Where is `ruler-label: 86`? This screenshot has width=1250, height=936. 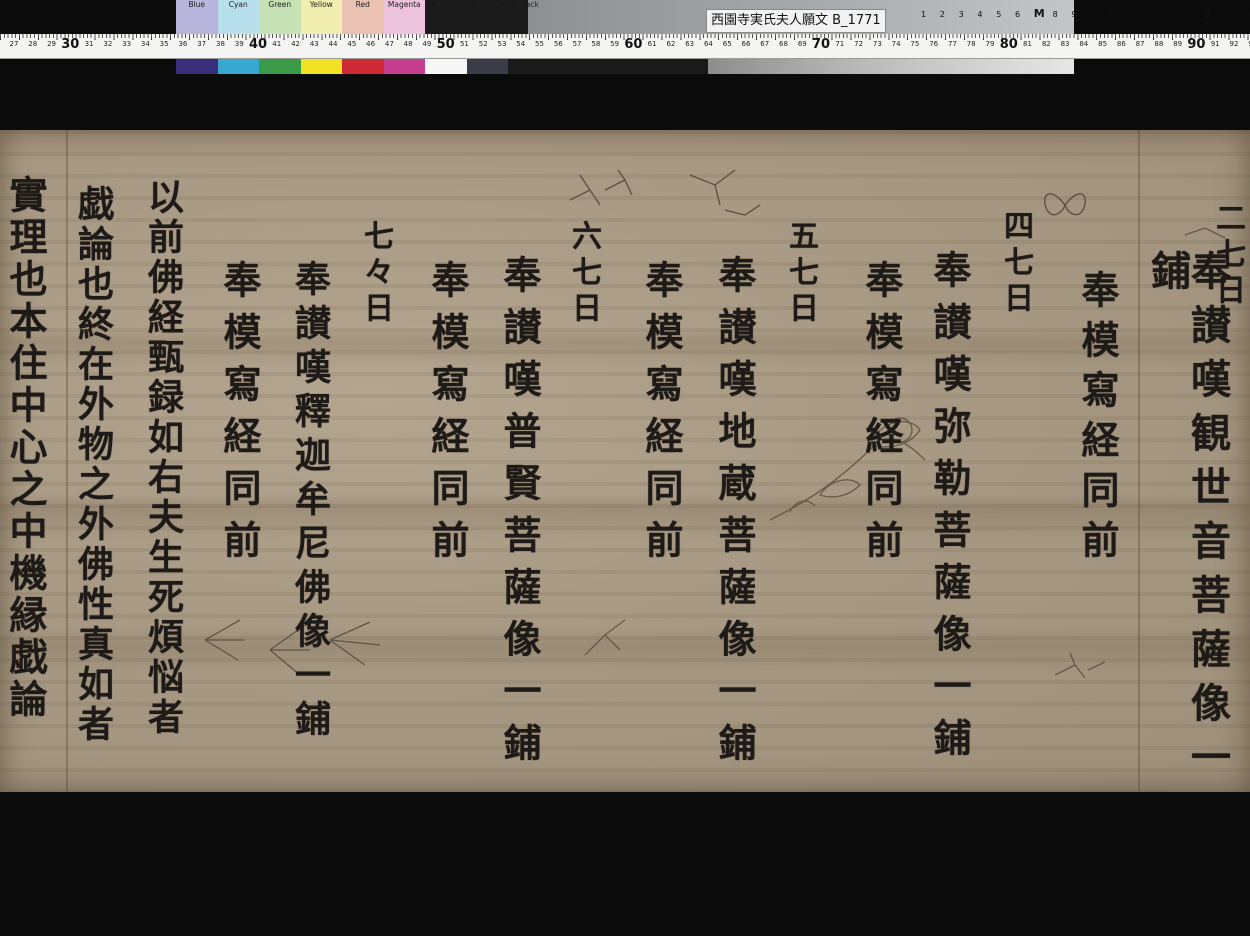 ruler-label: 86 is located at coordinates (1121, 44).